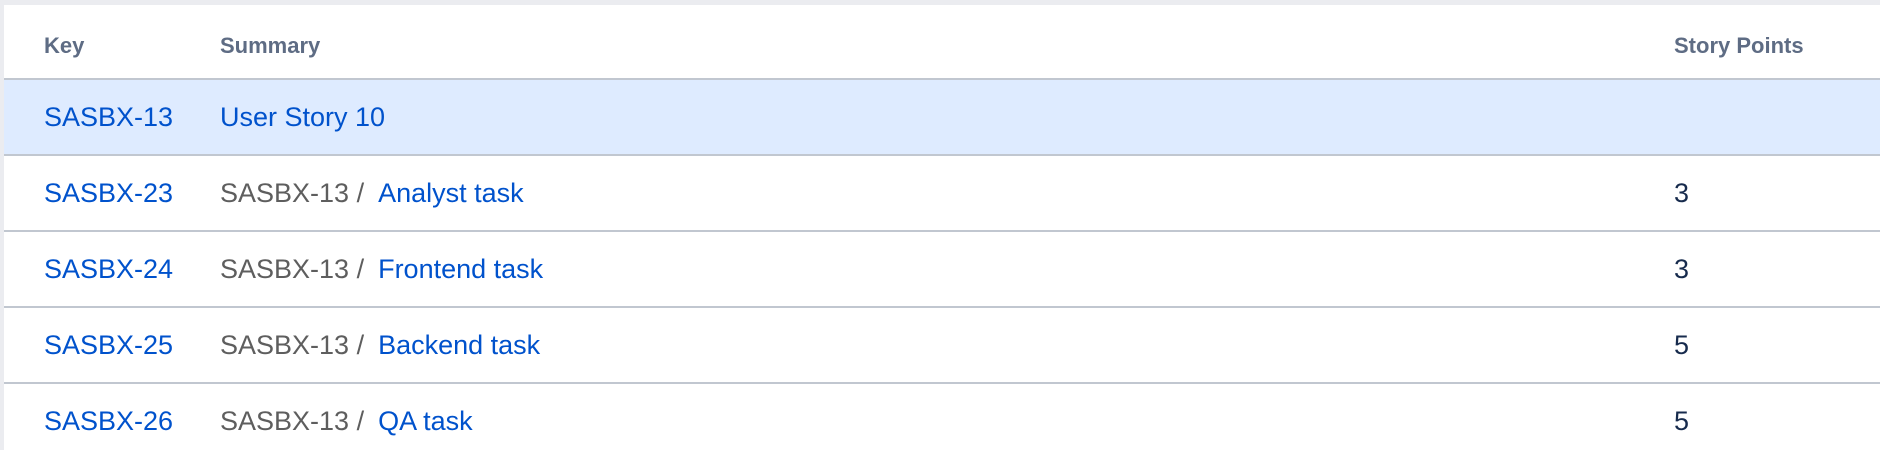 This screenshot has height=450, width=1880. What do you see at coordinates (270, 43) in the screenshot?
I see `column-header-summary: Summary` at bounding box center [270, 43].